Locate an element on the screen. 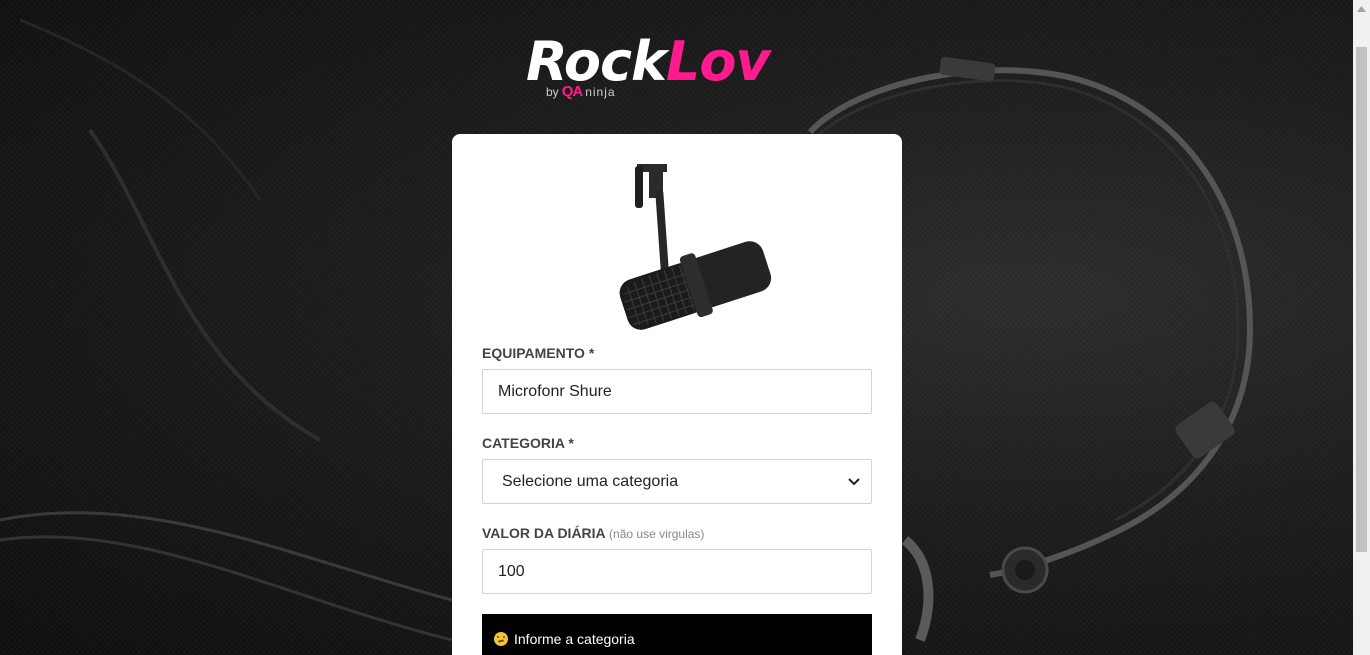 The height and width of the screenshot is (655, 1370). toast-message: Informe a categoria is located at coordinates (574, 639).